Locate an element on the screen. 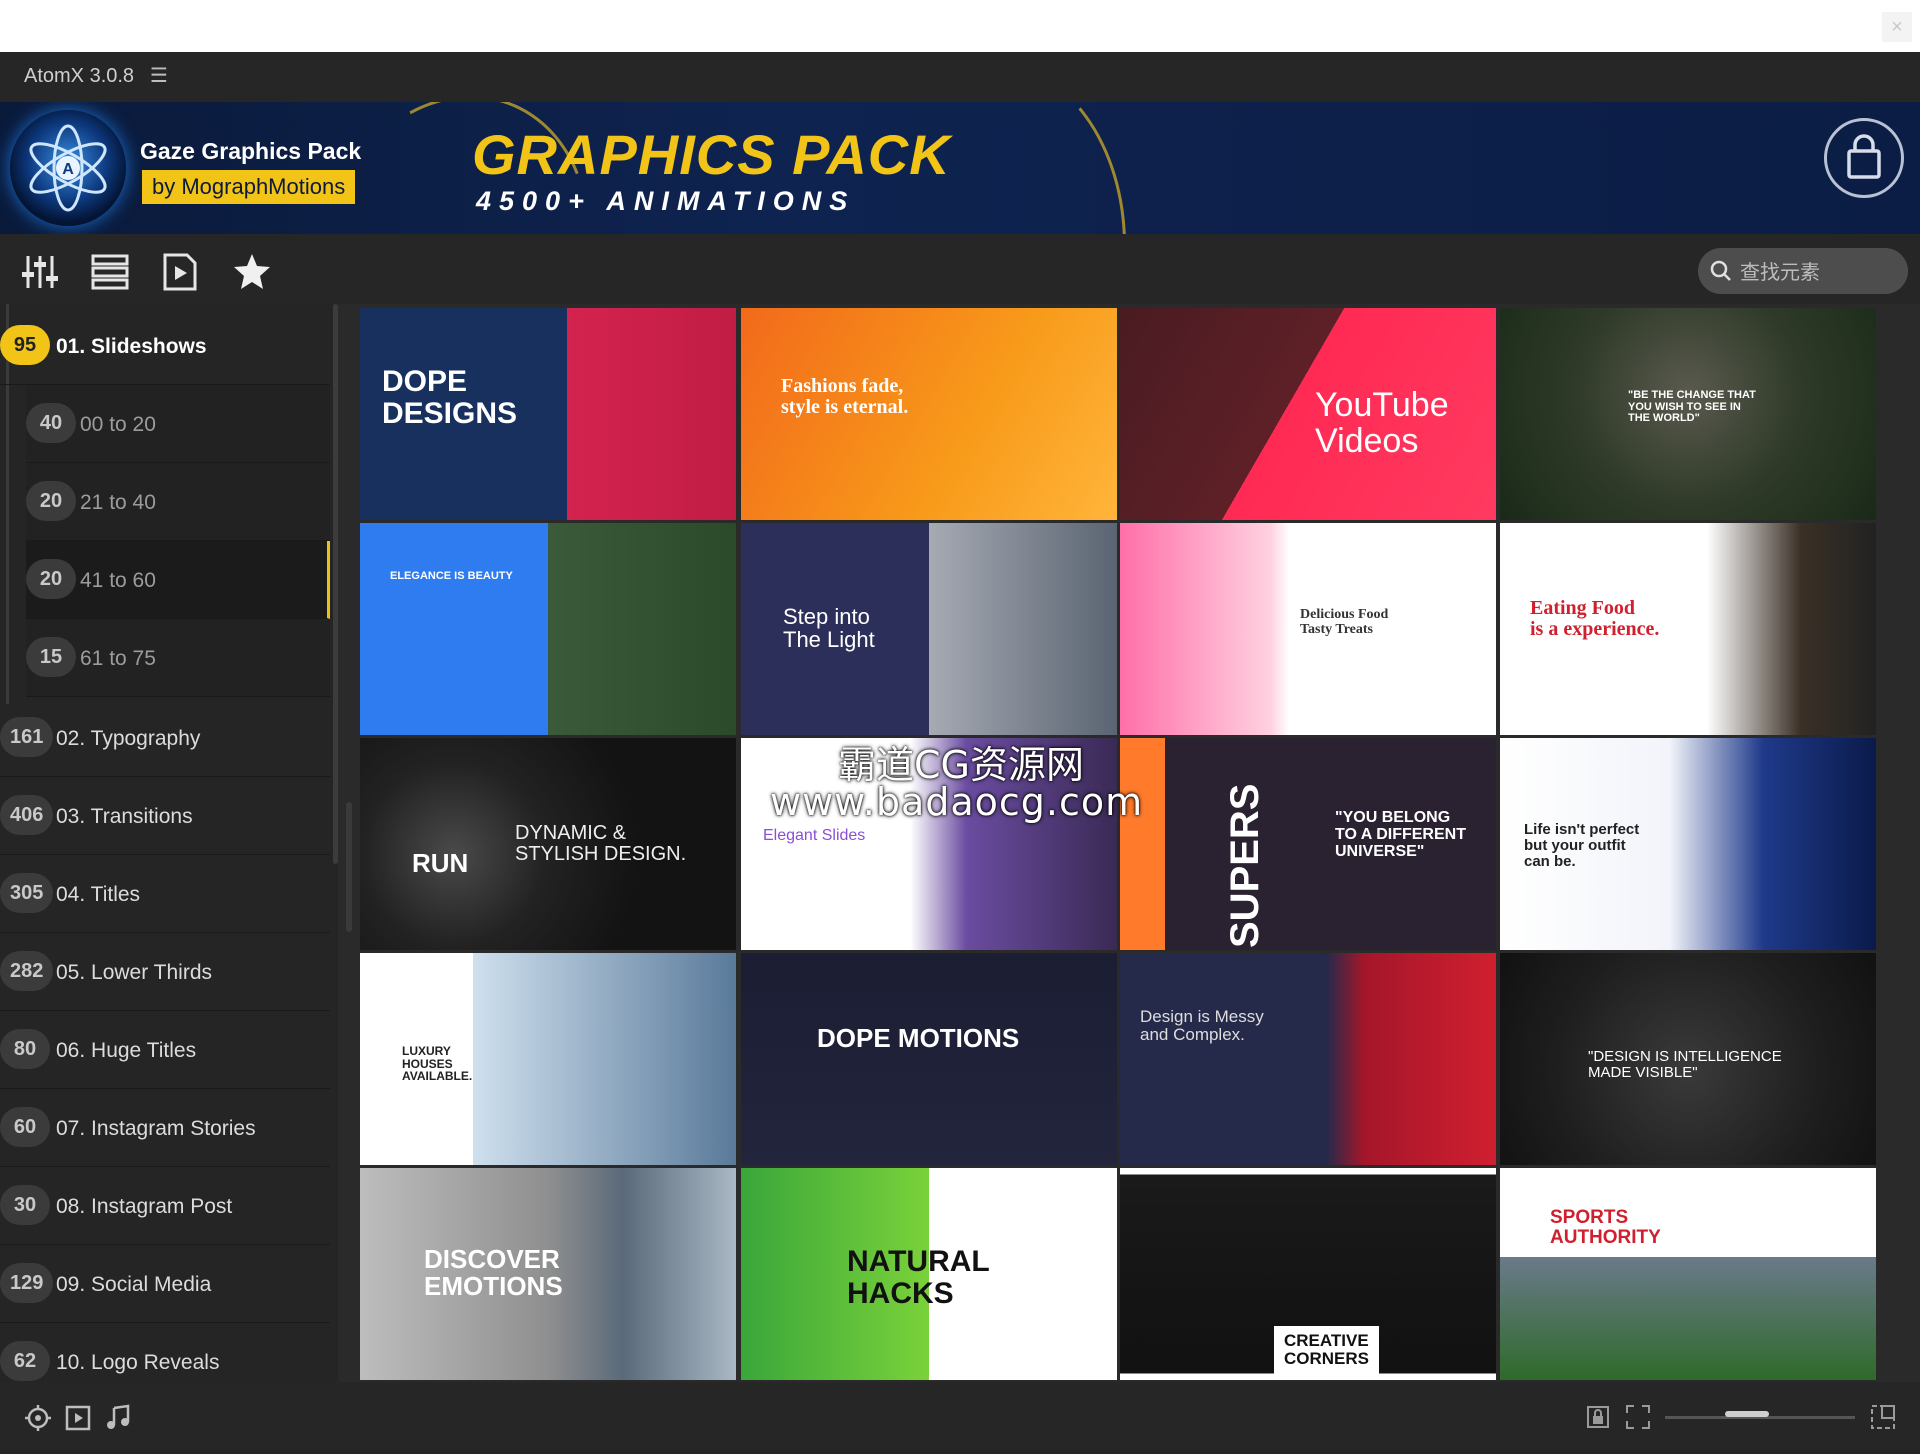  template-thumbnail: Design is Messy and Complex. is located at coordinates (1308, 1059).